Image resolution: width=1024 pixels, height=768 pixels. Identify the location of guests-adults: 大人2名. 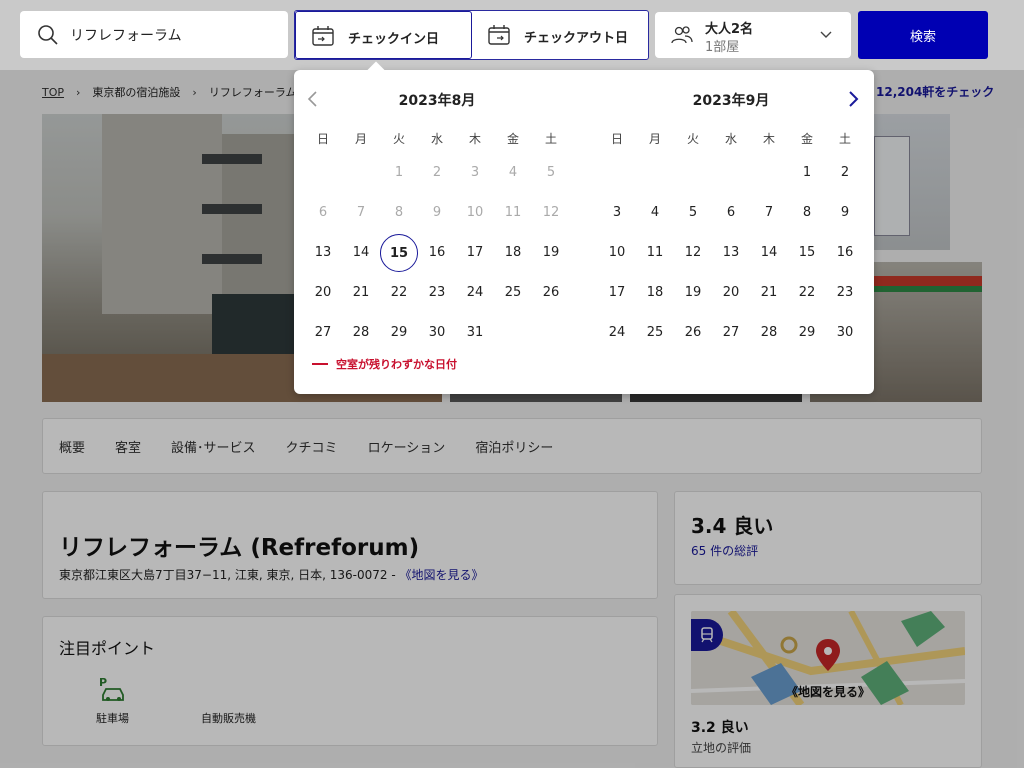
(729, 29).